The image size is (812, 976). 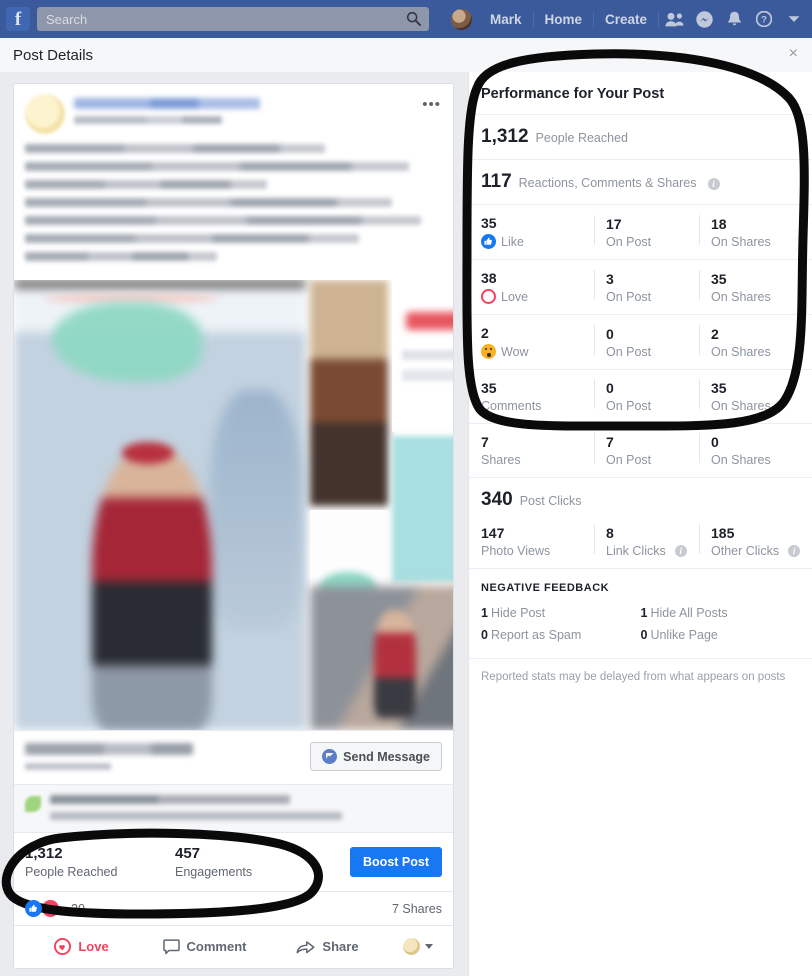 I want to click on search-box, so click(x=233, y=19).